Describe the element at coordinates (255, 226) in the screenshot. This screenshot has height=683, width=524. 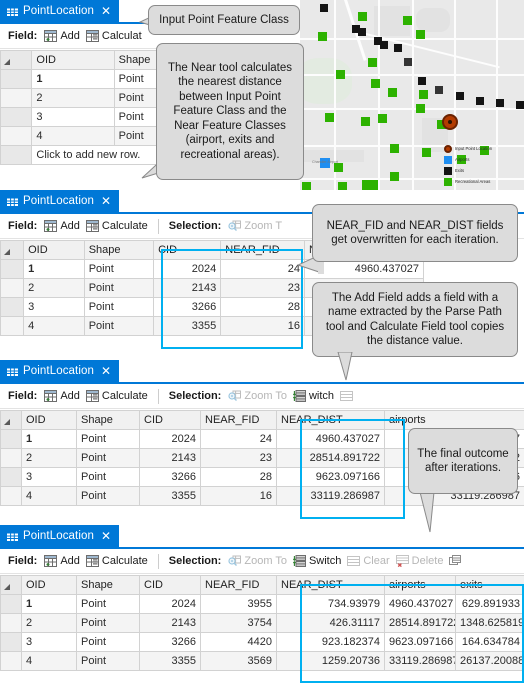
I see `zoom-to-button: Zoom T` at that location.